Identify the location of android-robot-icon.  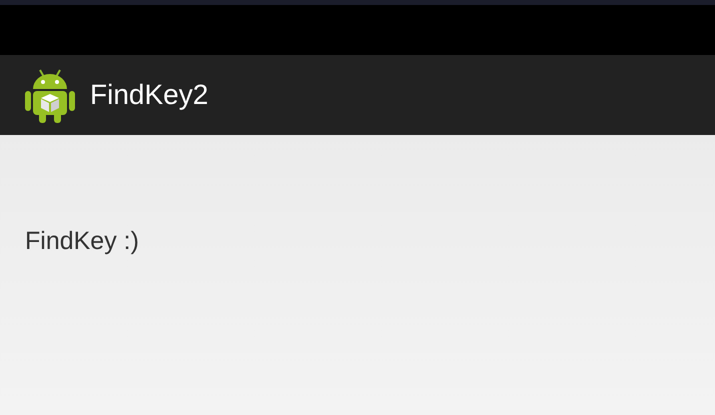
(50, 95).